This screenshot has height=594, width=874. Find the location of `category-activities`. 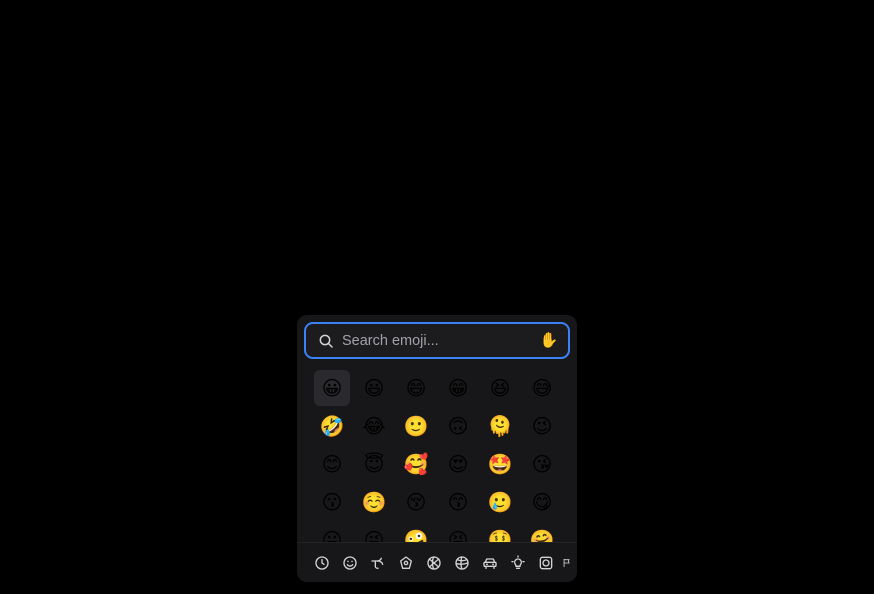

category-activities is located at coordinates (434, 563).